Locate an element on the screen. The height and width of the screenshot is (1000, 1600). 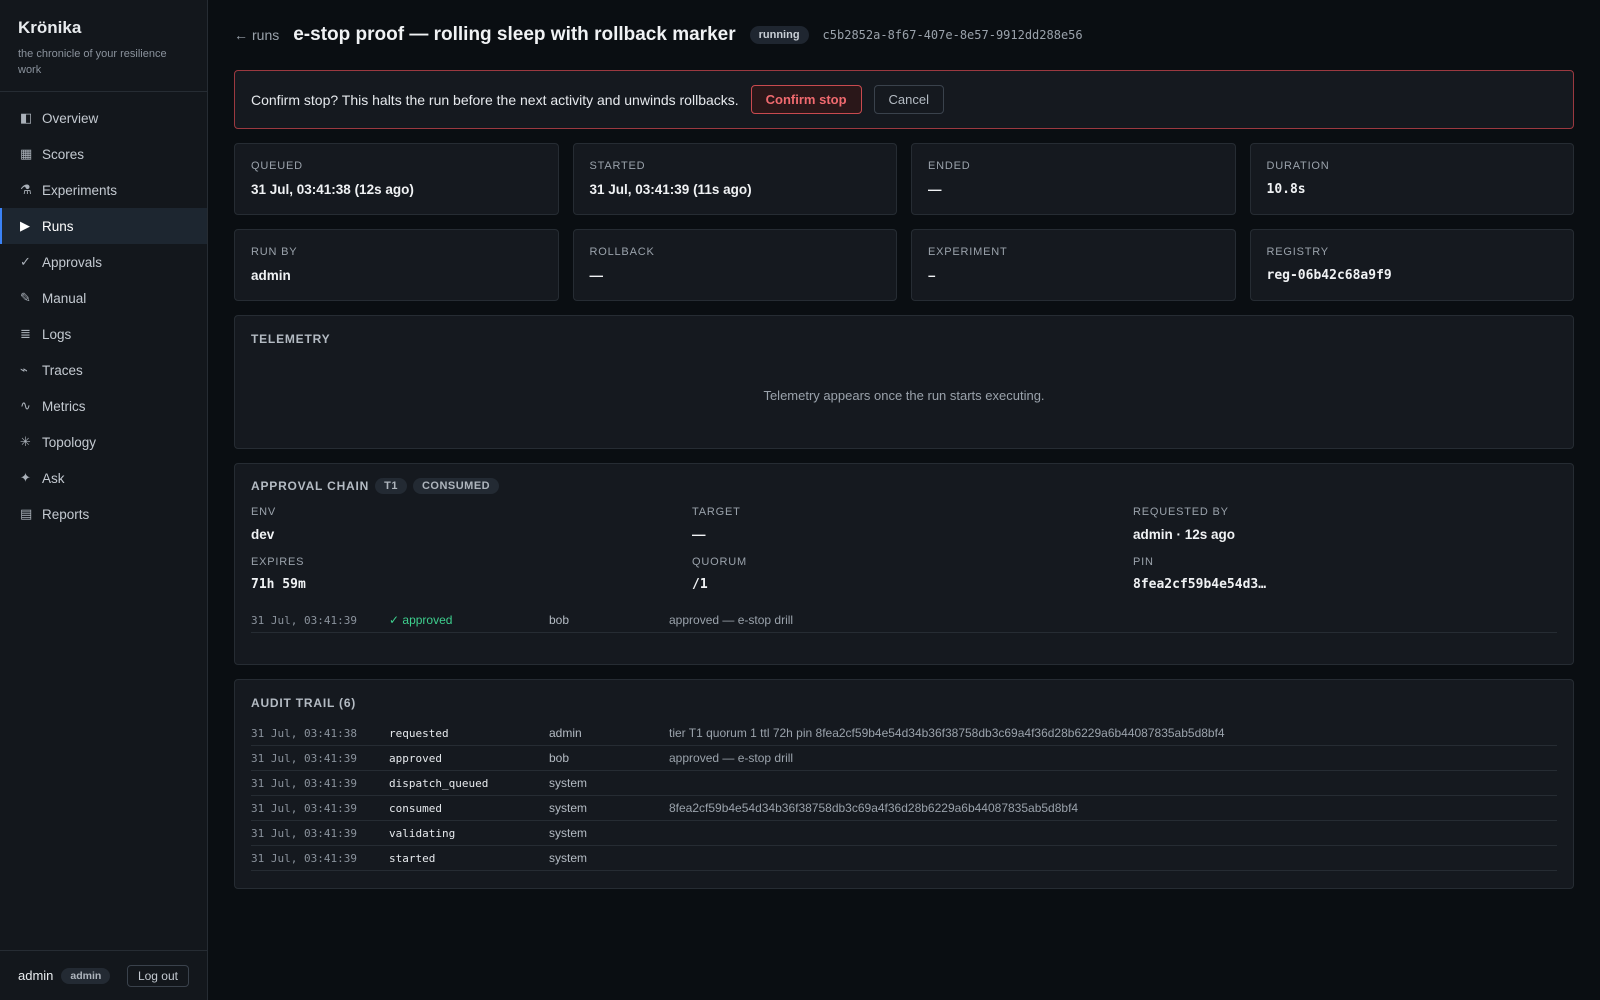
registry-card: REGISTRY reg-06b42c68a9f9 is located at coordinates (1411, 265).